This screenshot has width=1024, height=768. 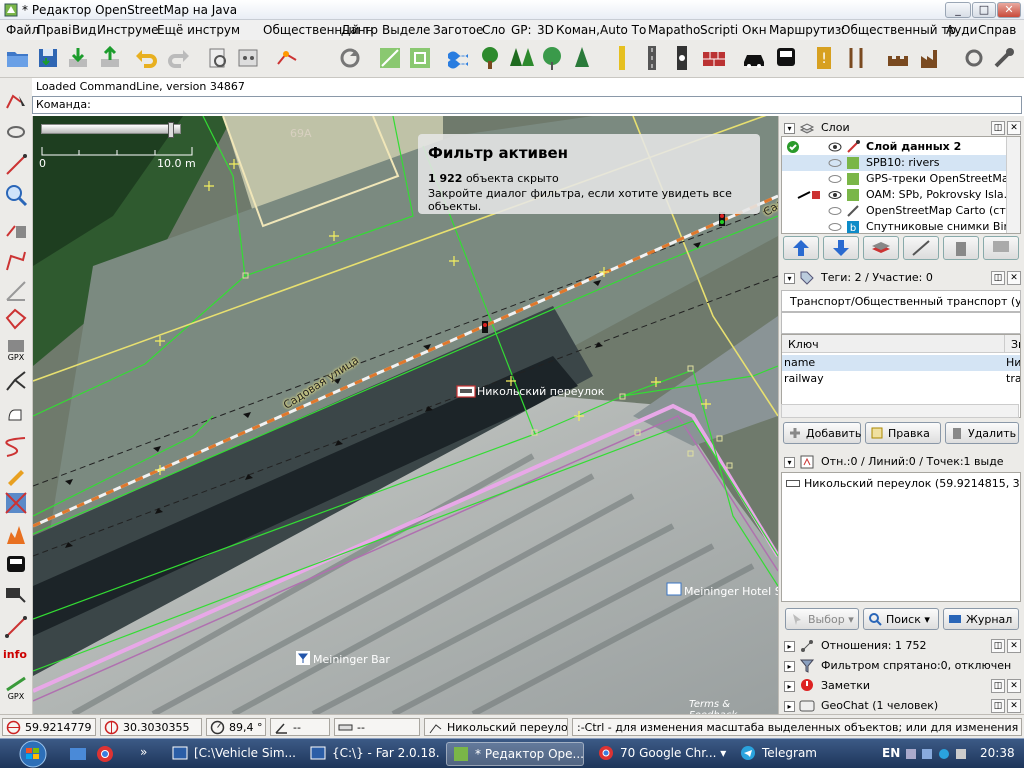 I want to click on car-icon, so click(x=754, y=58).